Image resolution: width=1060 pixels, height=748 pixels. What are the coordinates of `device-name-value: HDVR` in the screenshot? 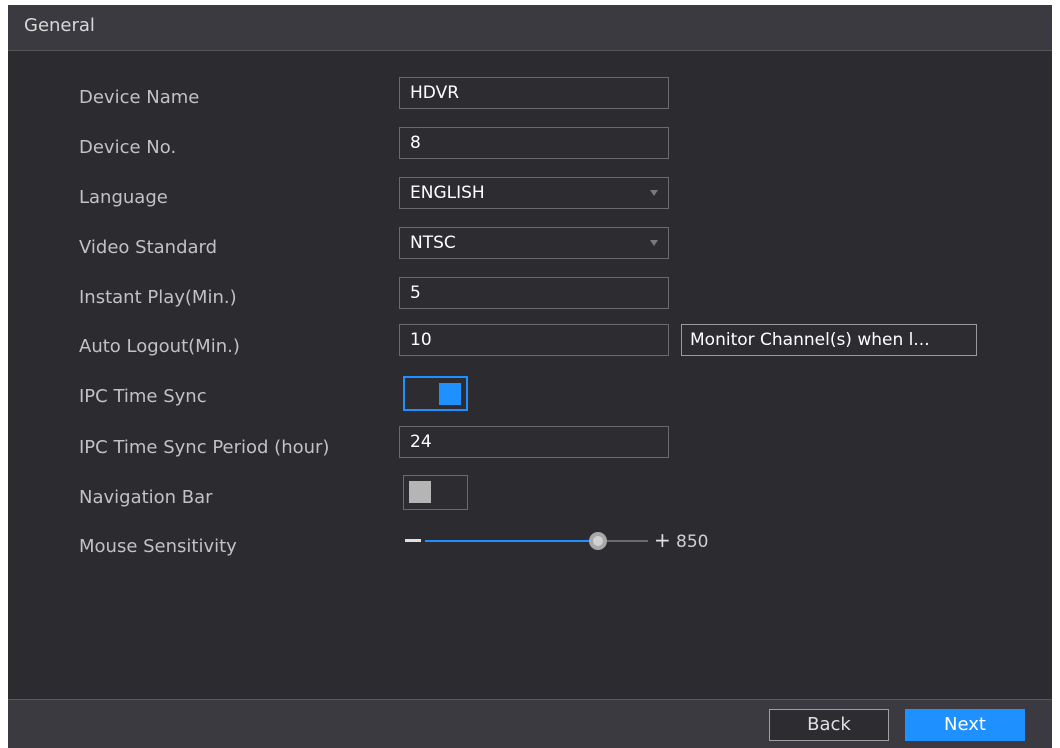 It's located at (435, 93).